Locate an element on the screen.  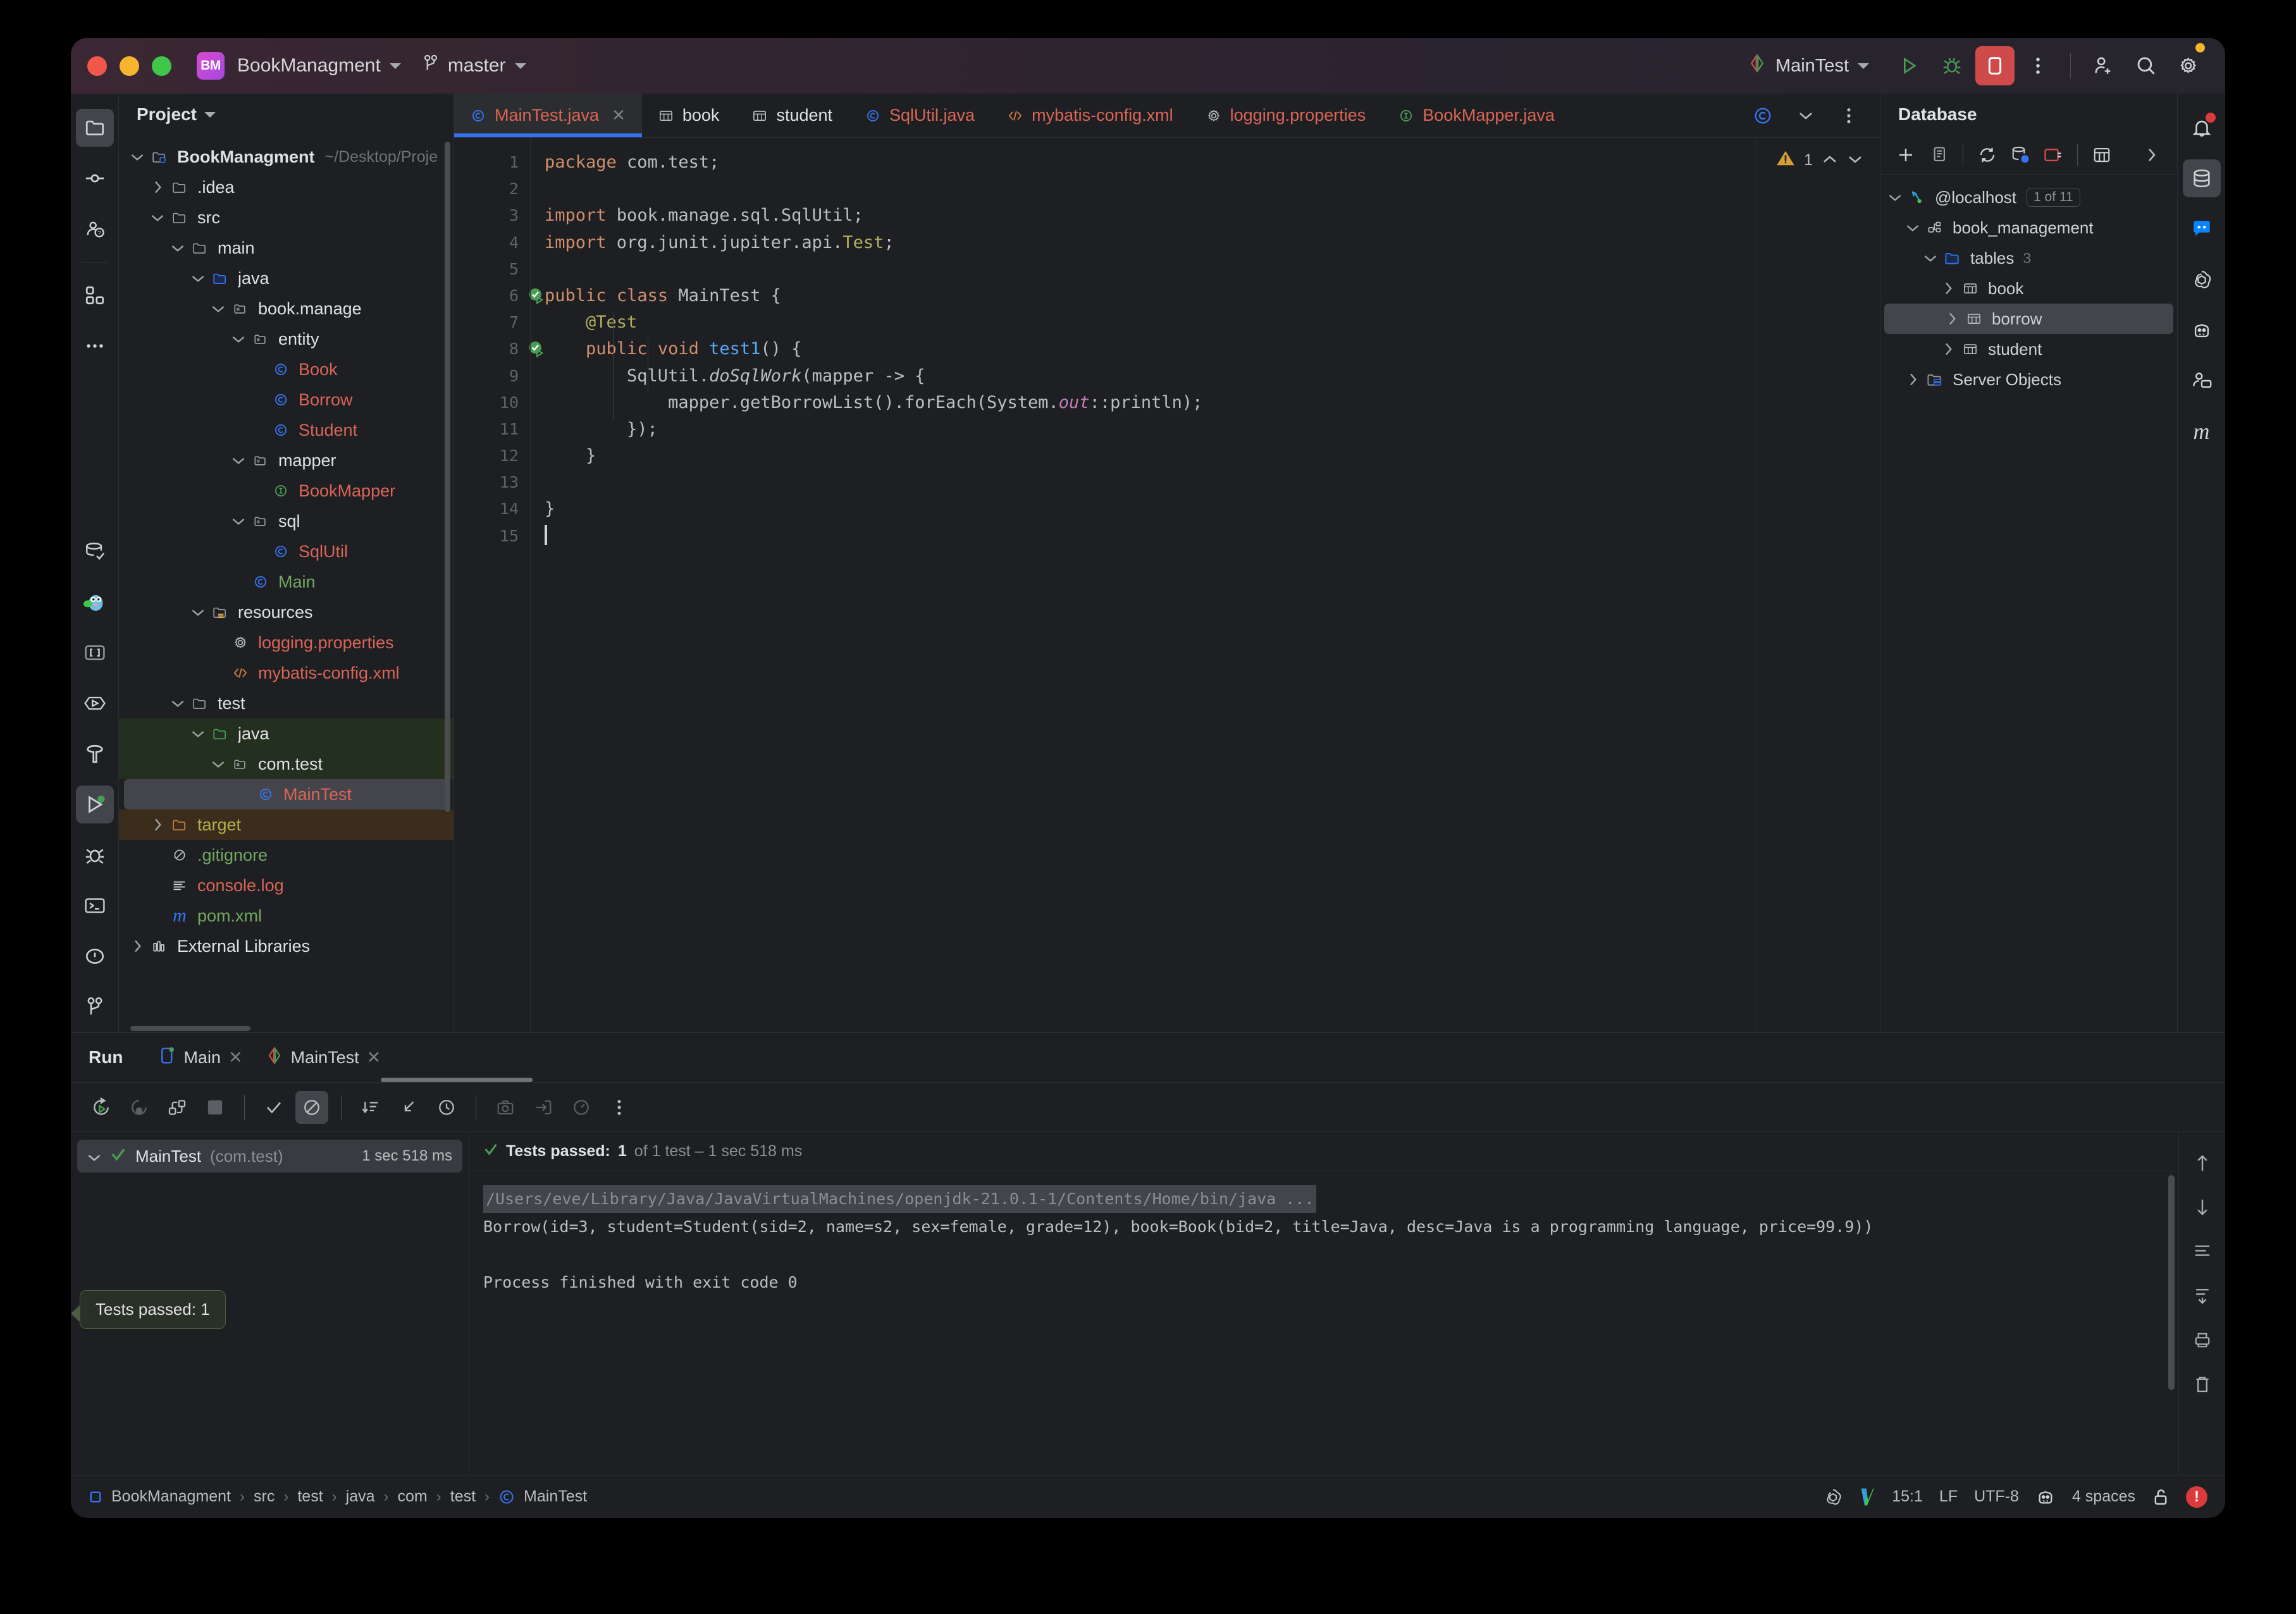
database-icon is located at coordinates (2201, 178).